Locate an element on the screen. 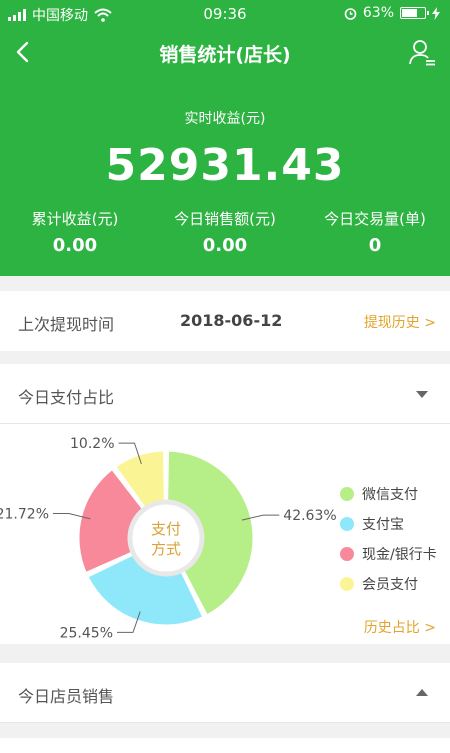 The height and width of the screenshot is (753, 450). realtime-label: 实时收益(元) is located at coordinates (225, 119).